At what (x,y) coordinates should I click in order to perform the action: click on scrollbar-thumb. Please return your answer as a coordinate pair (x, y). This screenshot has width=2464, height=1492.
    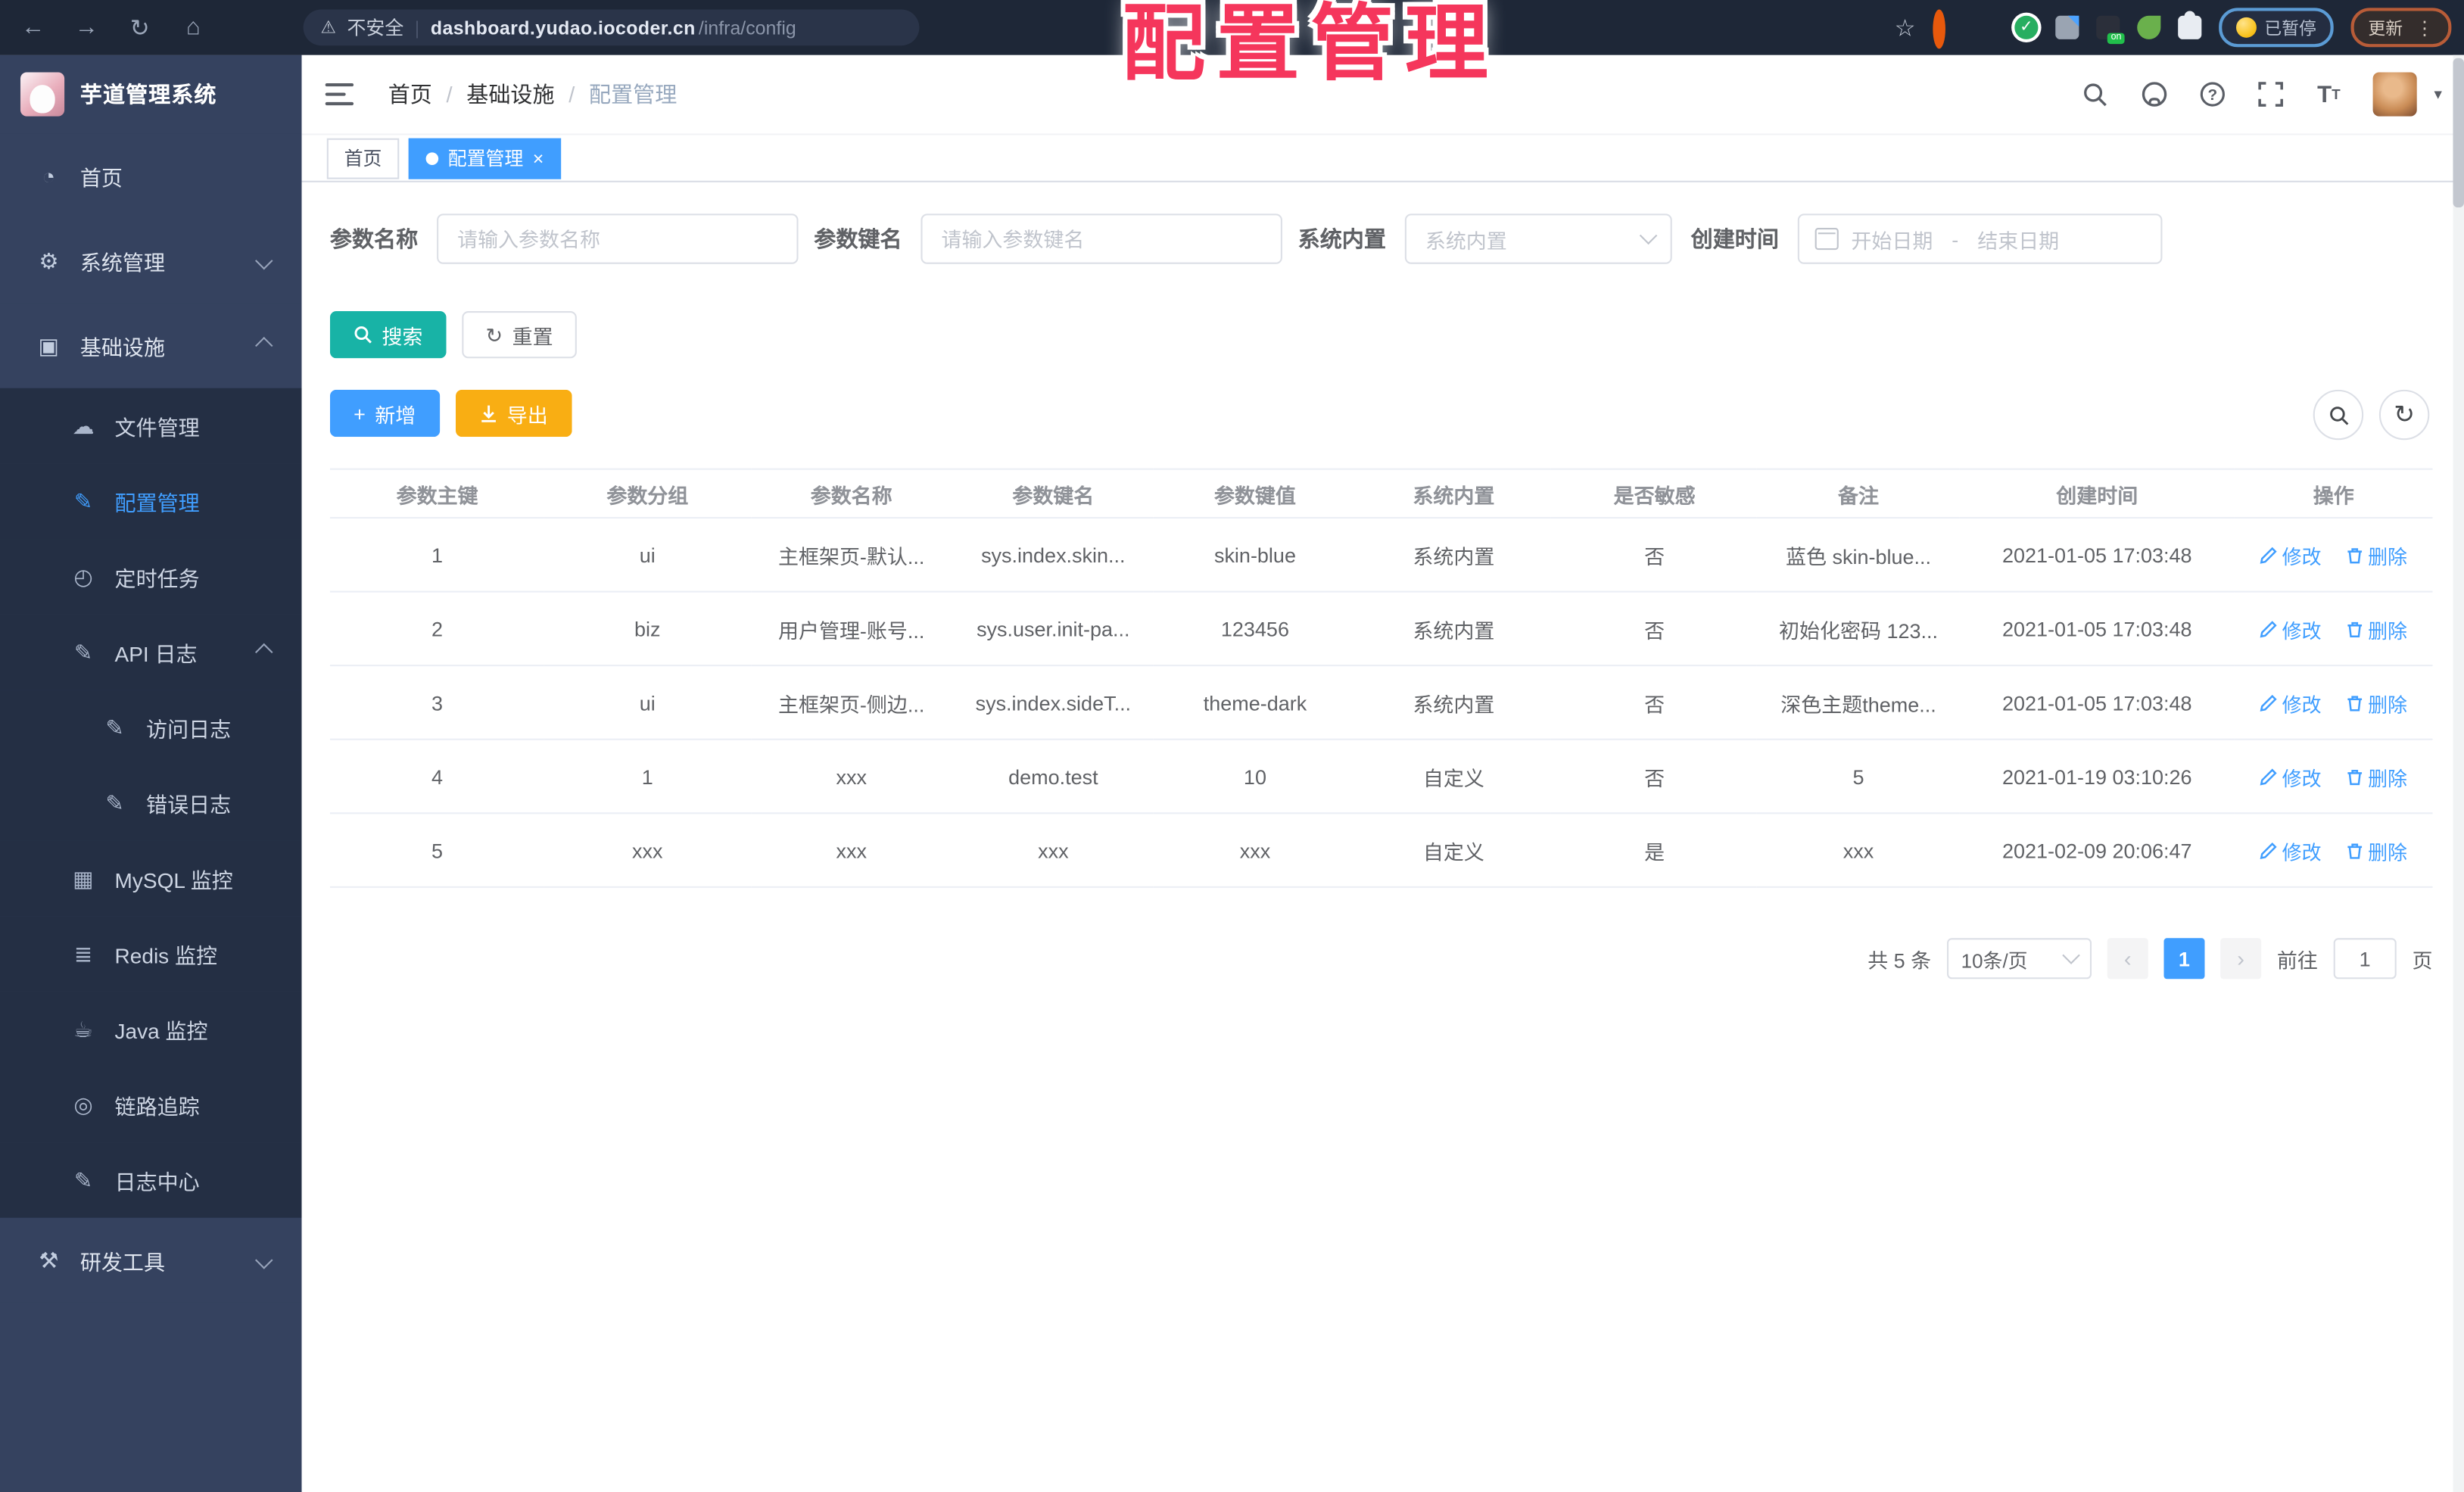
    Looking at the image, I should click on (2458, 133).